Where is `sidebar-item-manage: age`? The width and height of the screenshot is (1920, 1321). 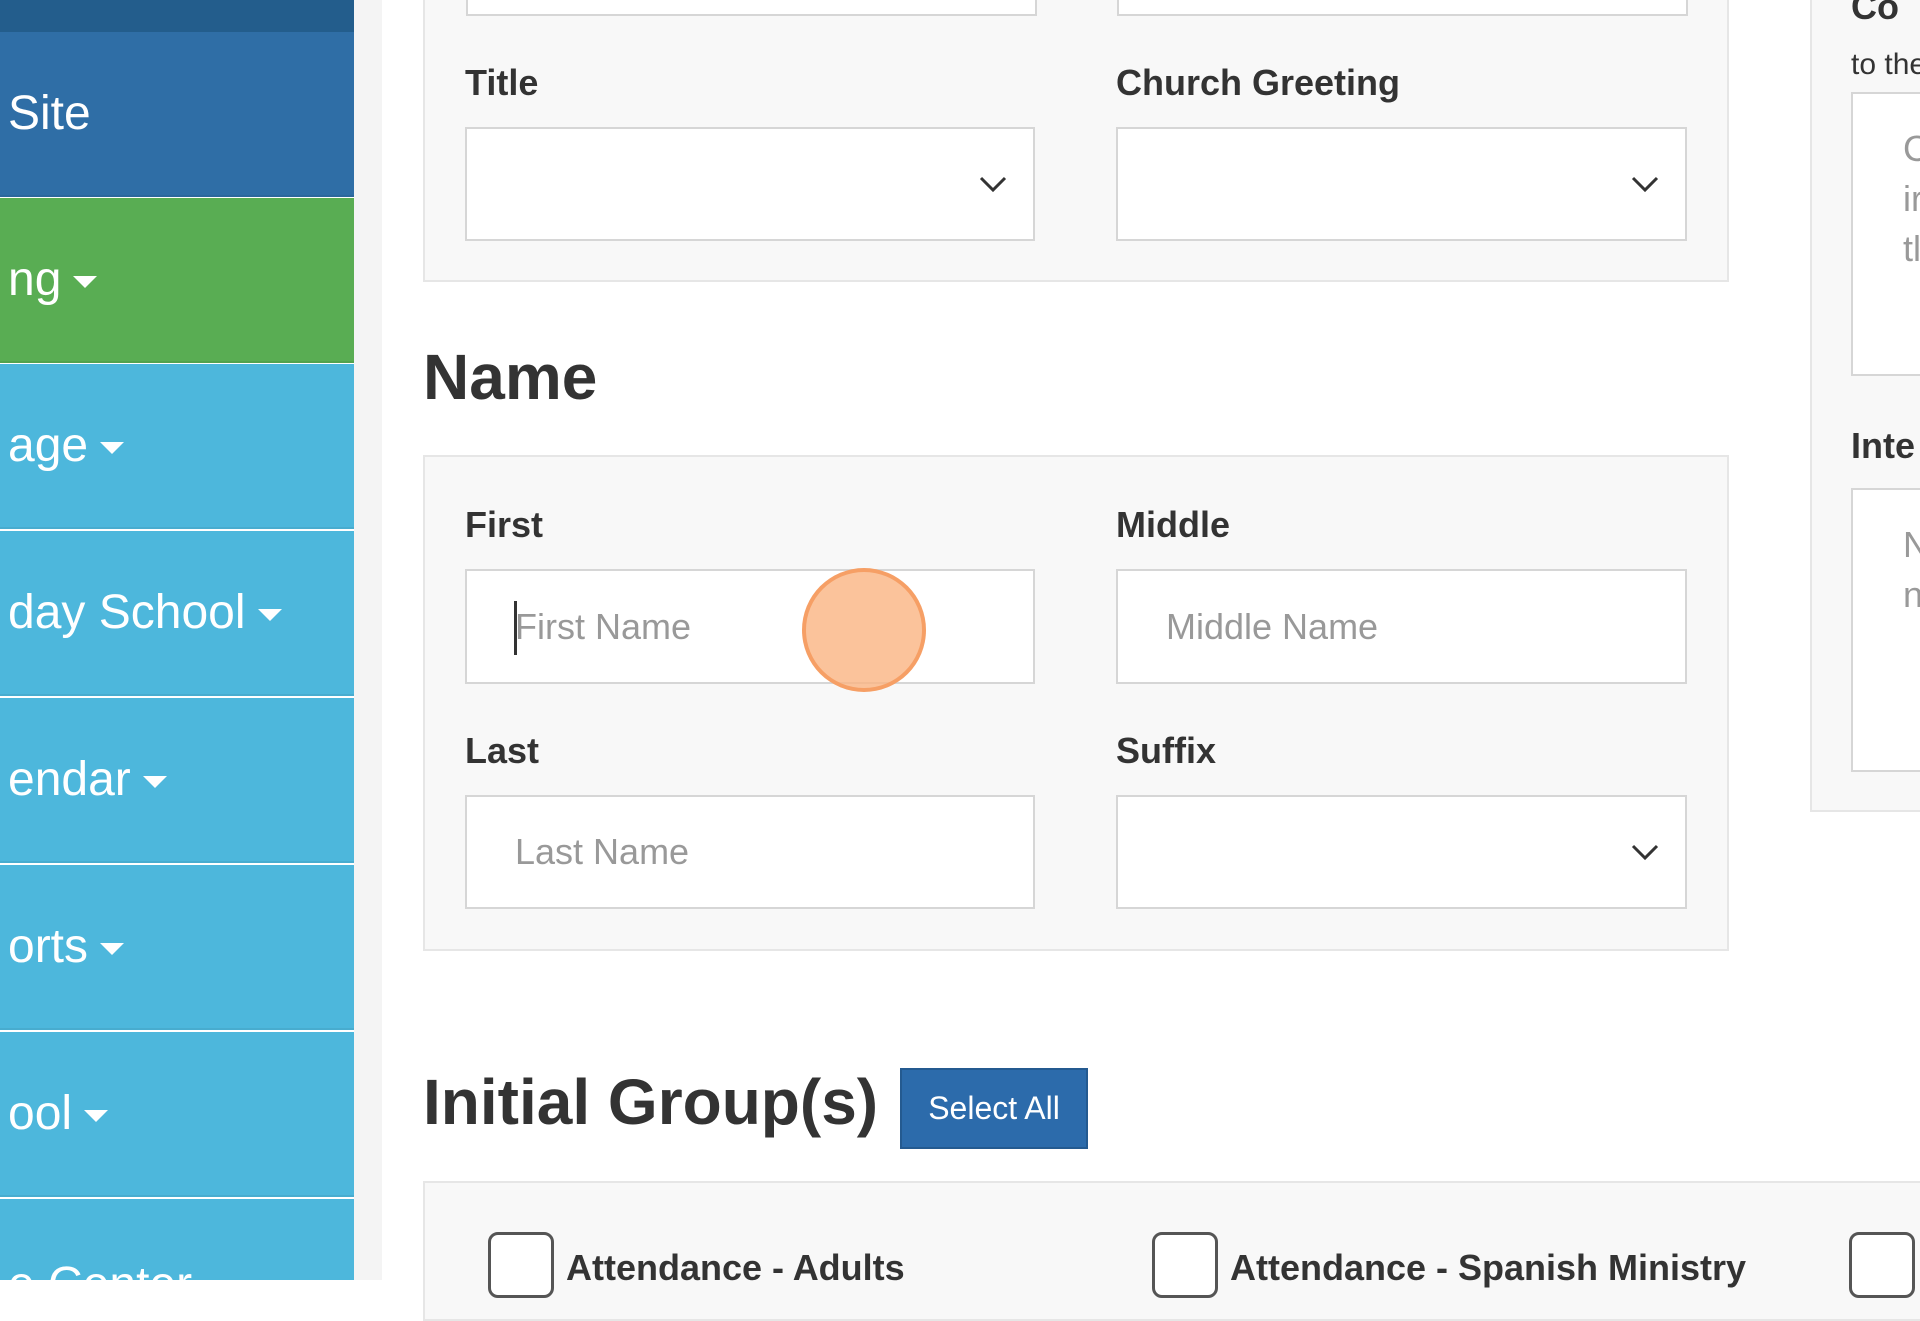 sidebar-item-manage: age is located at coordinates (177, 446).